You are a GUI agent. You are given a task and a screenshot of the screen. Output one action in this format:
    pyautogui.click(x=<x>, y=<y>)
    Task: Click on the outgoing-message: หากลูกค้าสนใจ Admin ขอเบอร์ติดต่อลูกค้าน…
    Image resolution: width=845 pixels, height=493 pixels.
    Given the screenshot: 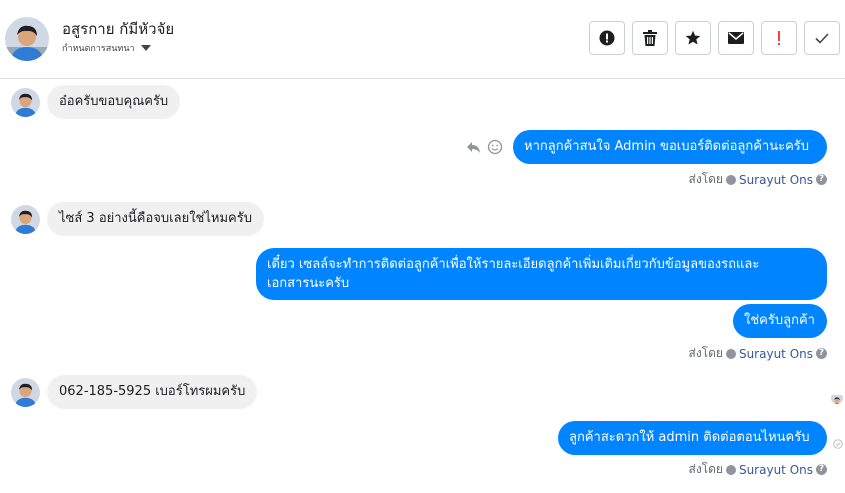 What is the action you would take?
    pyautogui.click(x=670, y=147)
    